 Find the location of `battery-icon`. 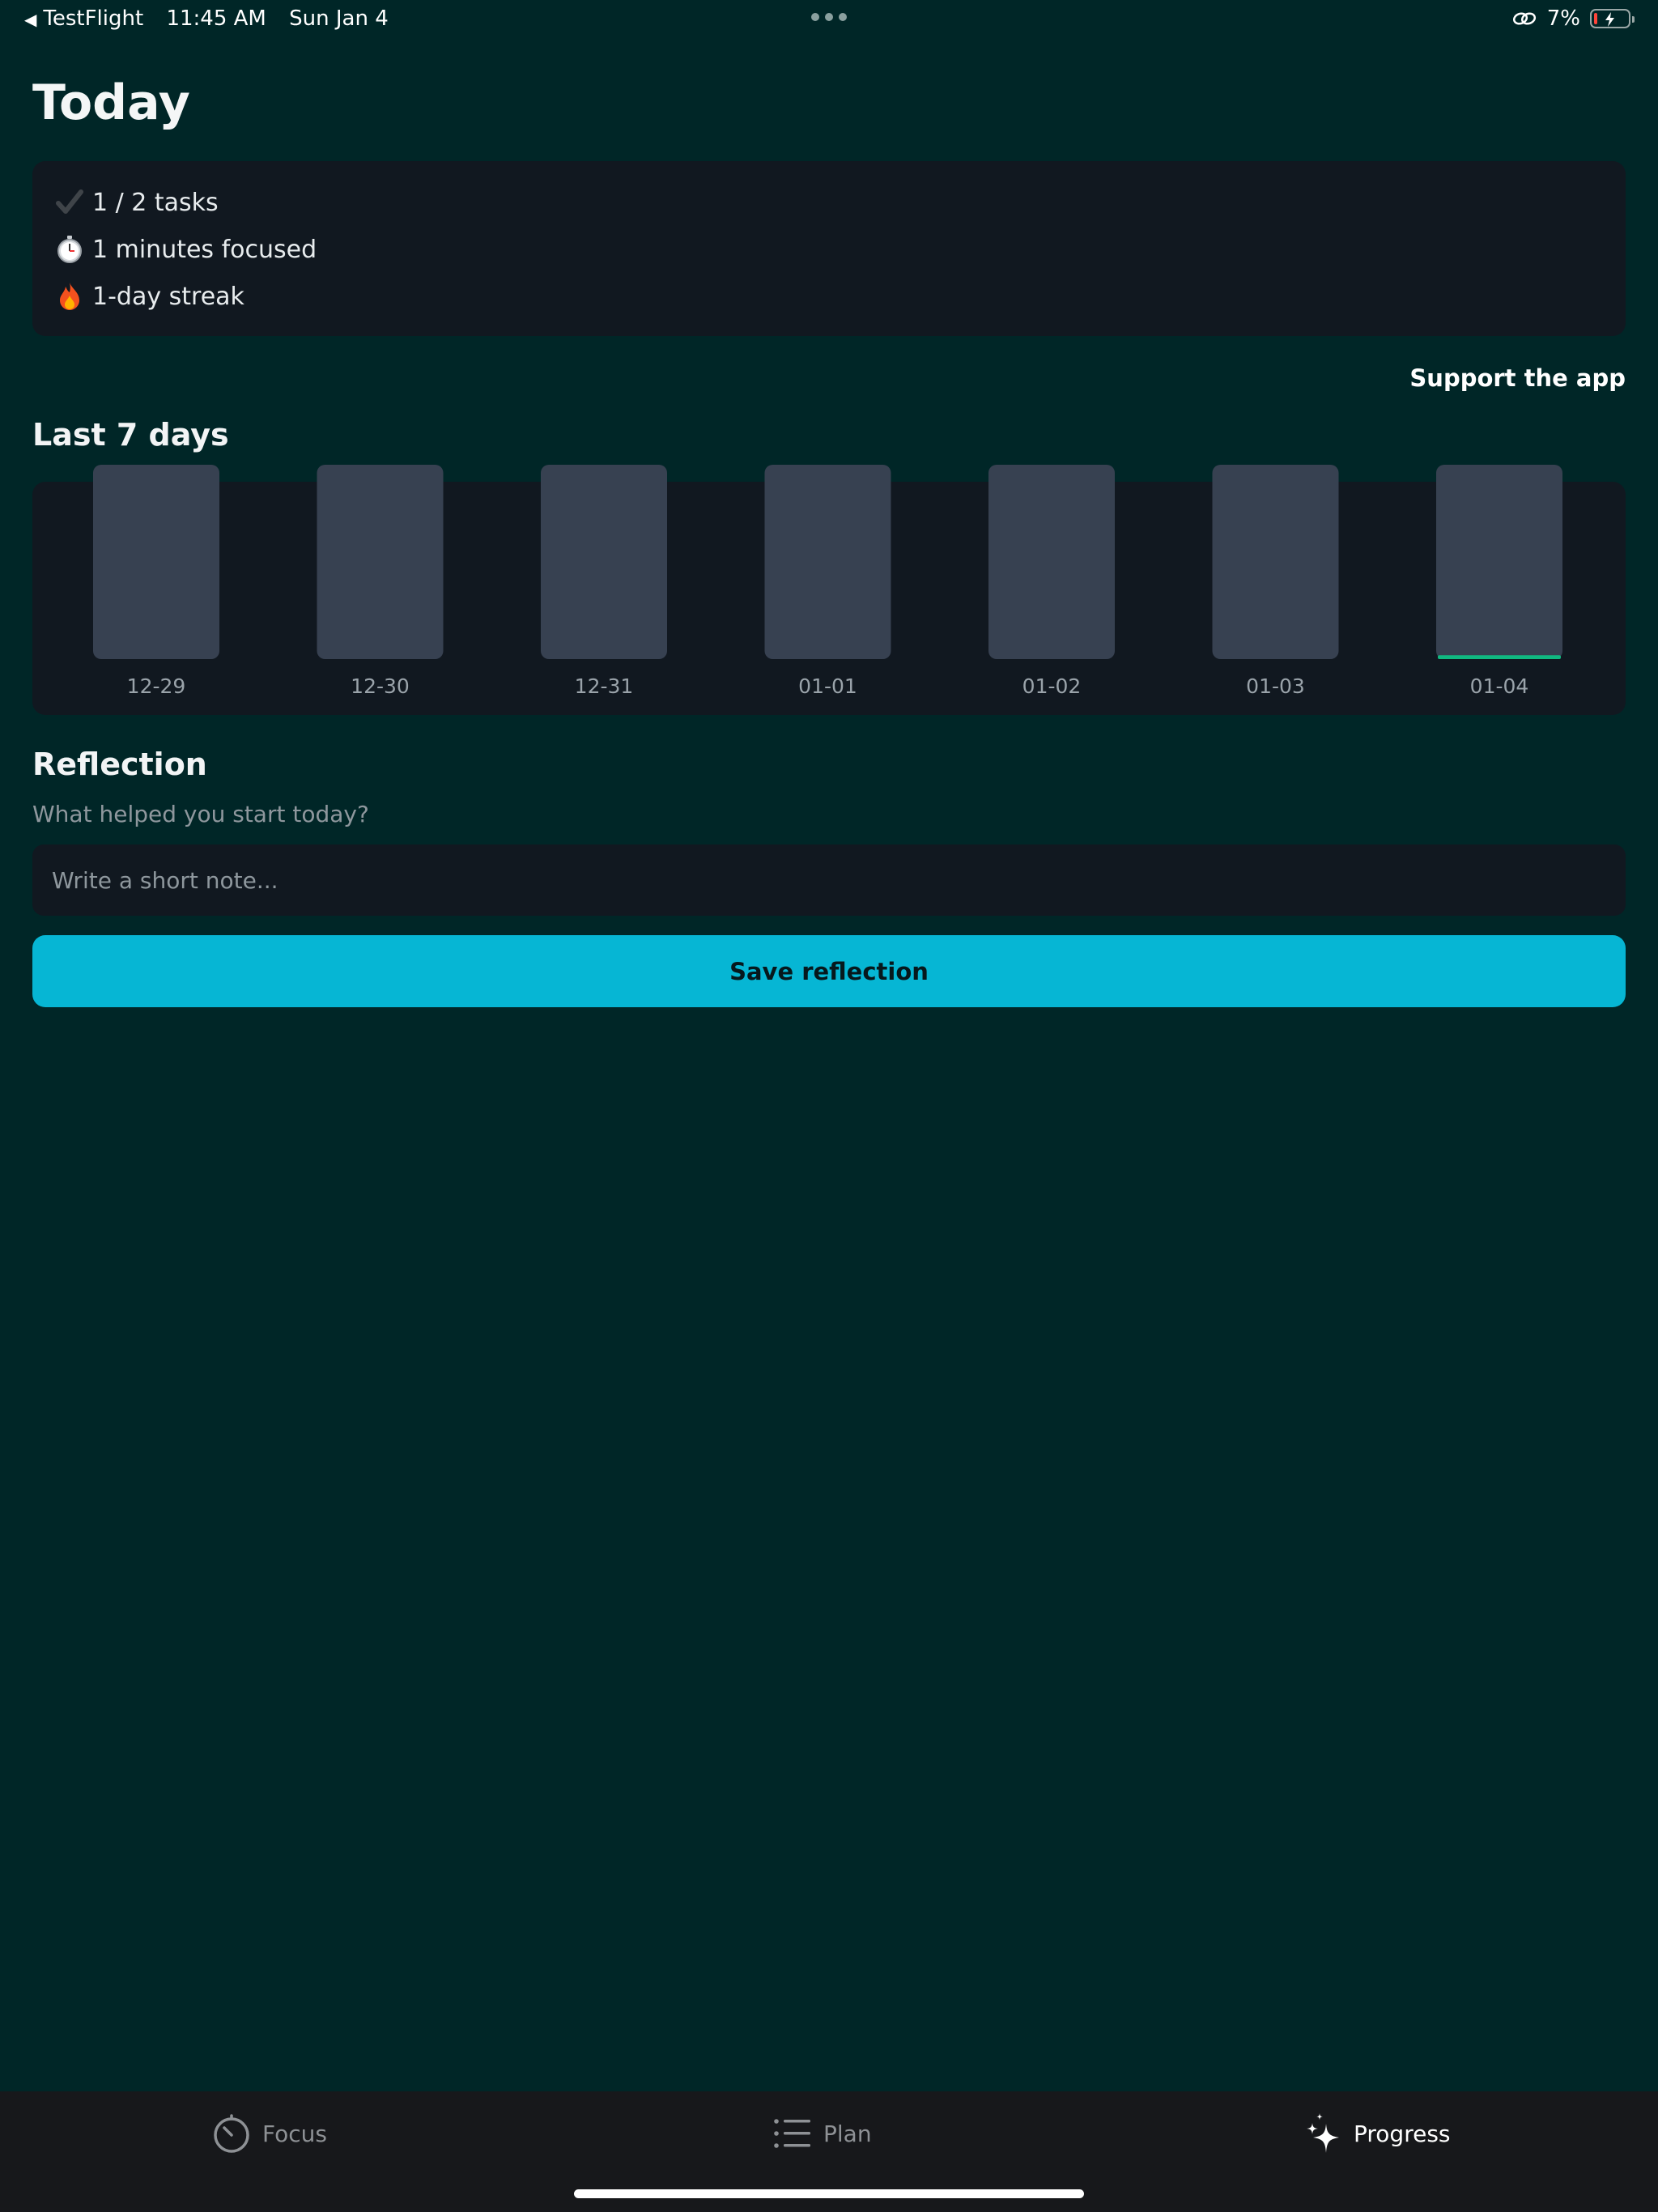

battery-icon is located at coordinates (1612, 19).